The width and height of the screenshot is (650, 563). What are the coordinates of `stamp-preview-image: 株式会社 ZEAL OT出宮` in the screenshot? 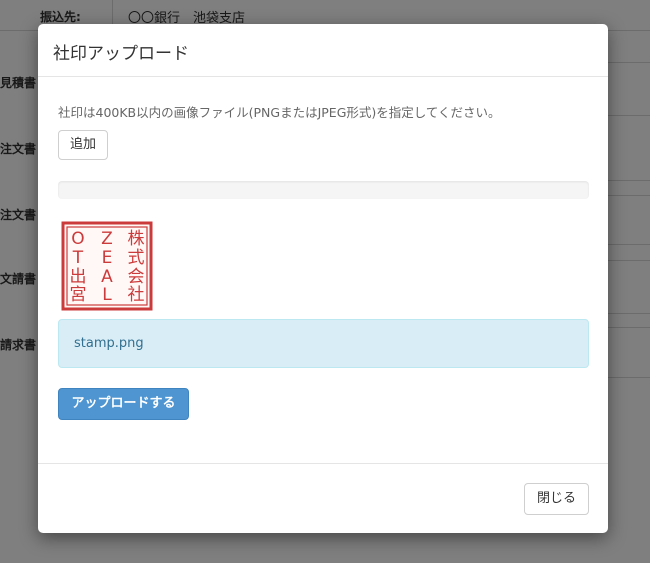 It's located at (107, 266).